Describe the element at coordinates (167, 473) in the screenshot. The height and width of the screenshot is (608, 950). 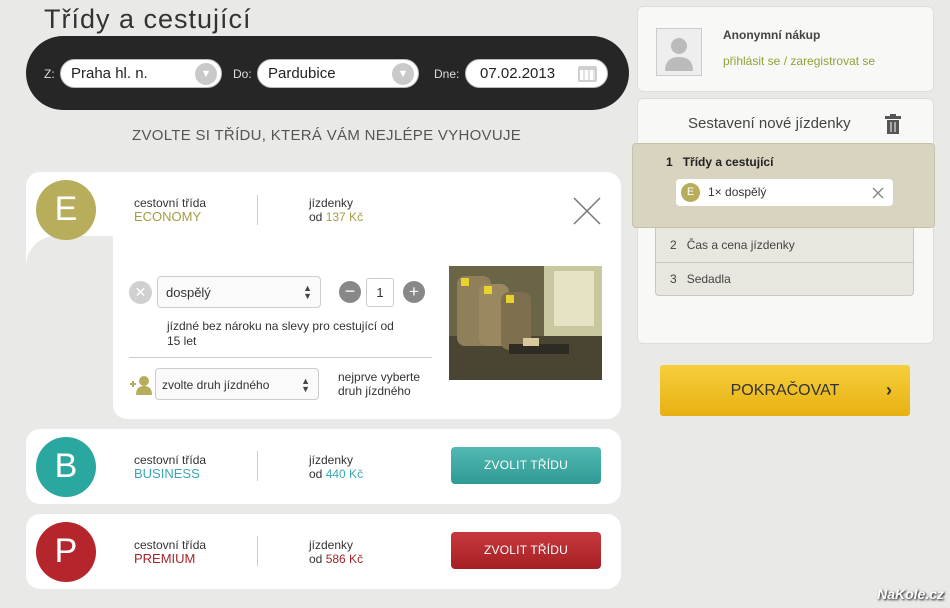
I see `class-name-business: BUSINESS` at that location.